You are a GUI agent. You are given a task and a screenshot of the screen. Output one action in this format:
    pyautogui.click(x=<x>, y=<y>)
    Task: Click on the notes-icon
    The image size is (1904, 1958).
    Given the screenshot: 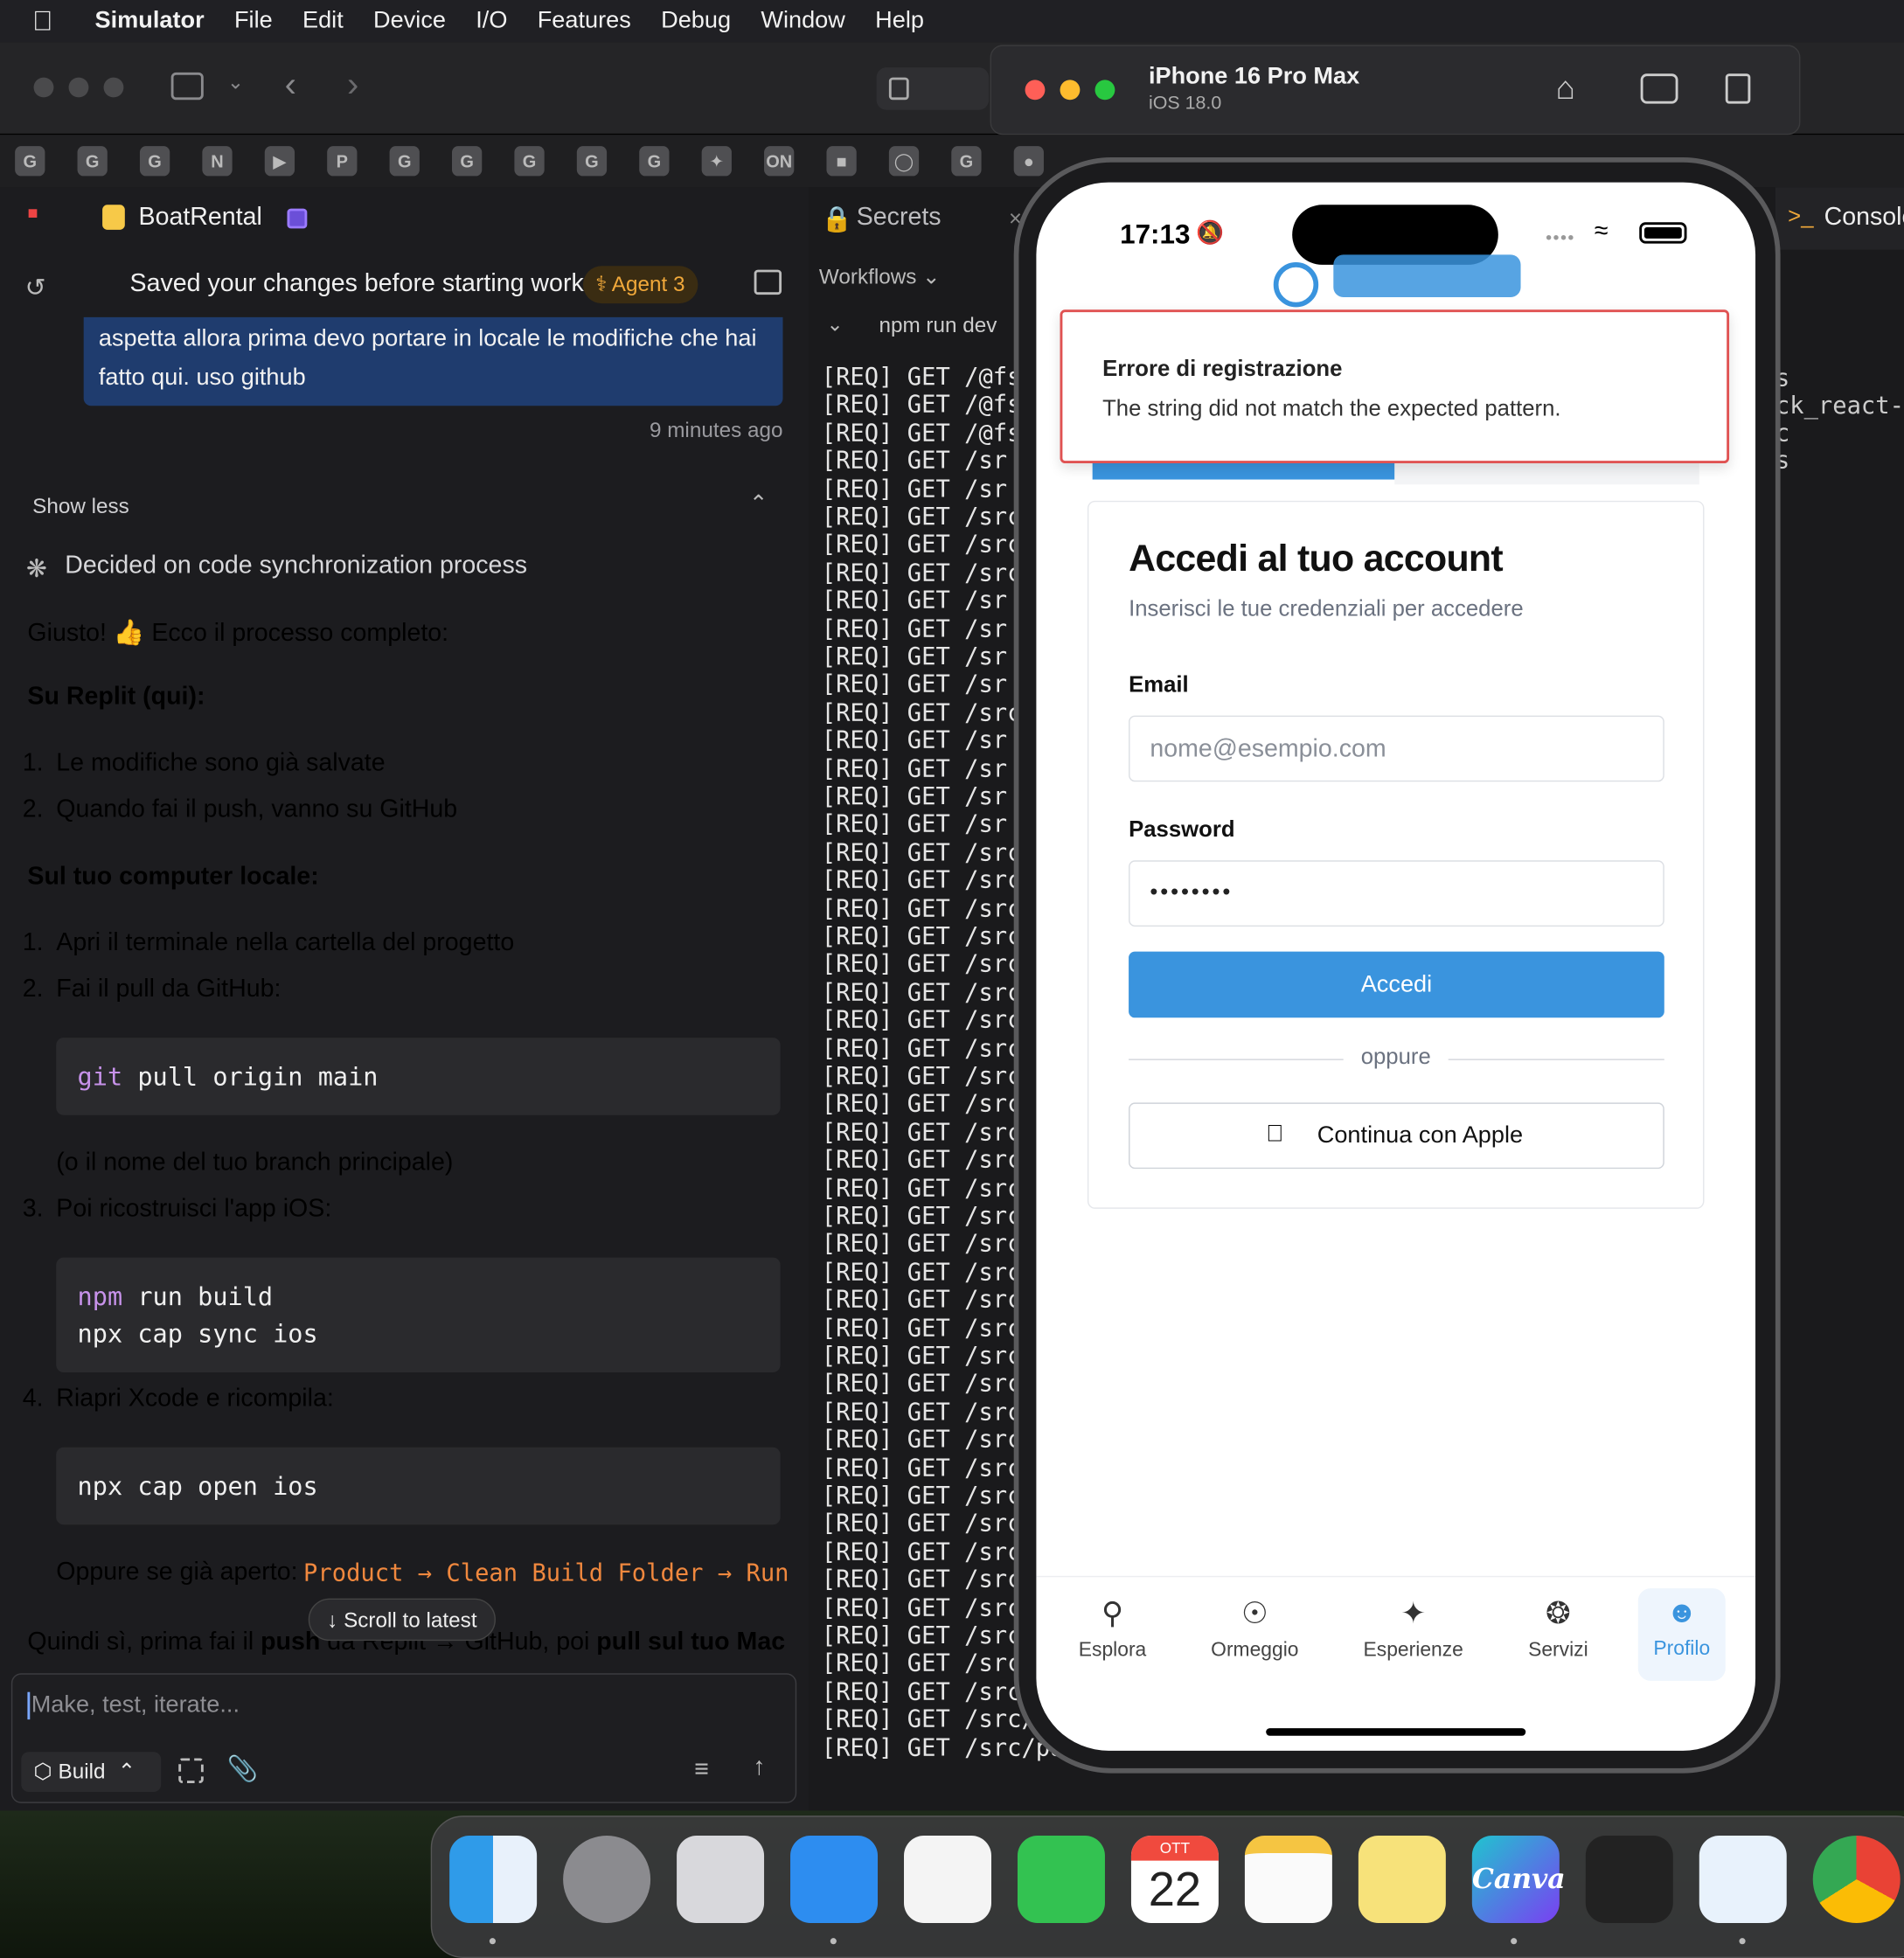 What is the action you would take?
    pyautogui.click(x=1288, y=1879)
    